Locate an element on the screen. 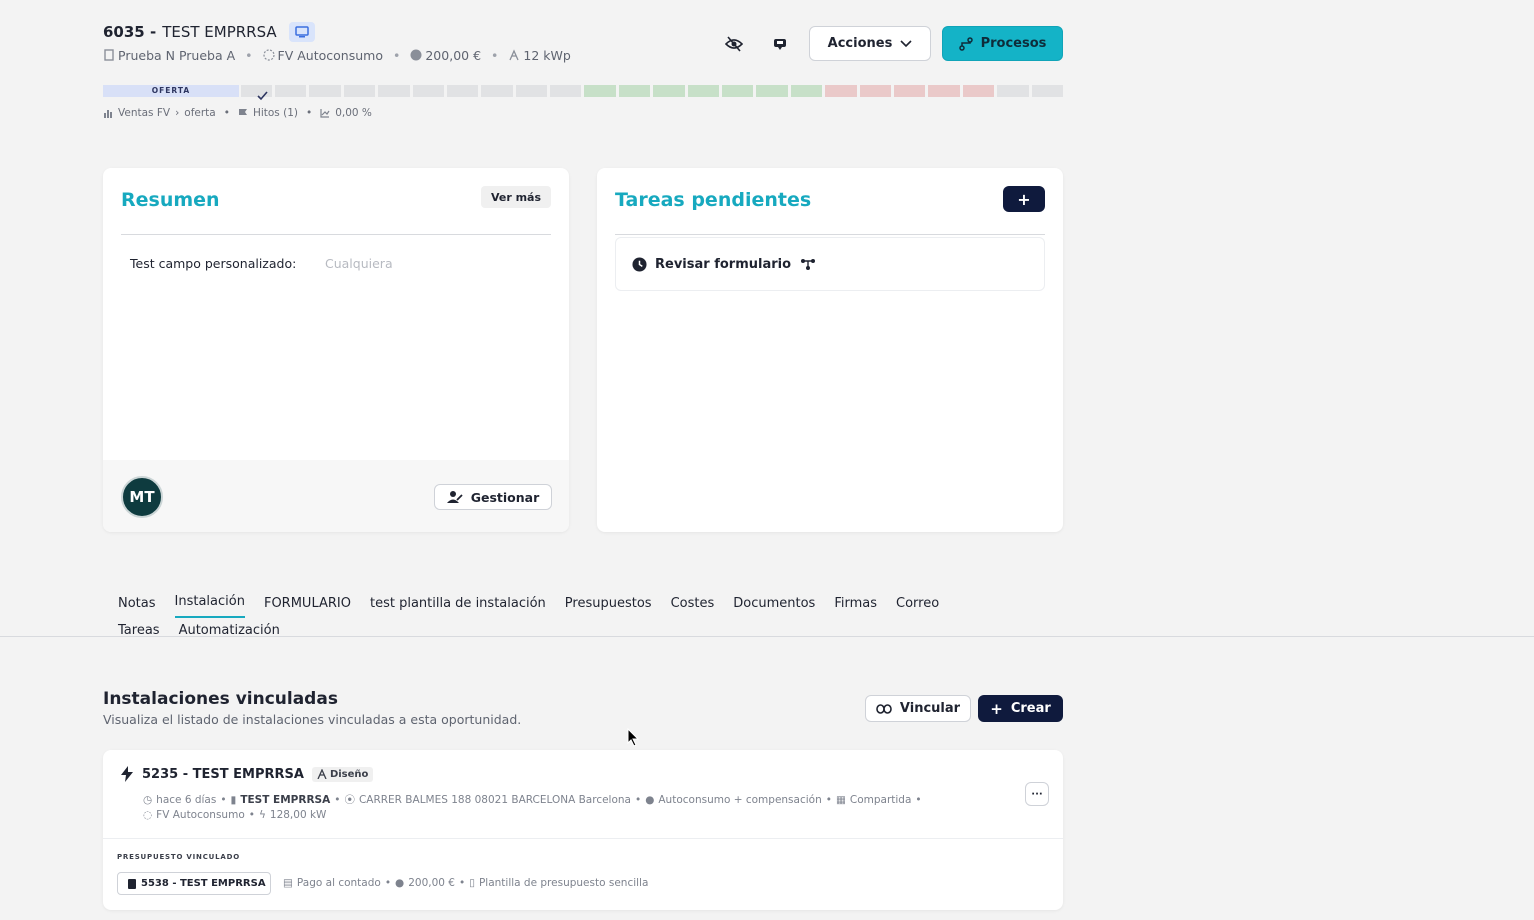  pipeline-info: Ventas FV › oferta • Hitos (1) • 0,00 % is located at coordinates (237, 113).